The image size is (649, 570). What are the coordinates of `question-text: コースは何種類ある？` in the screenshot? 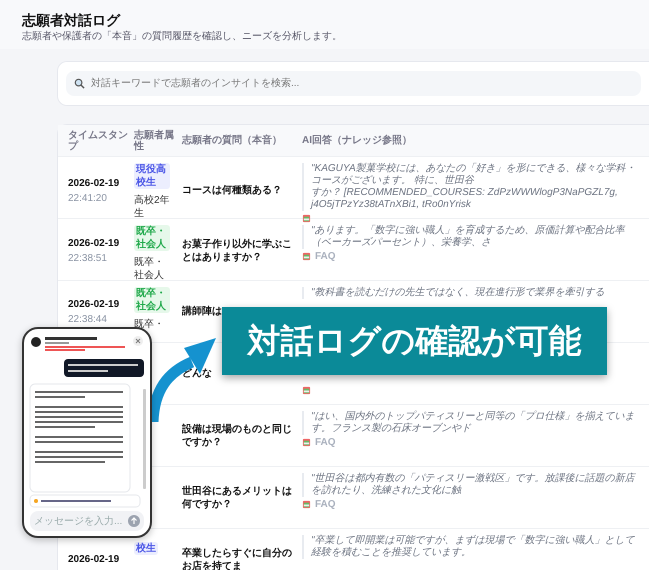 It's located at (232, 190).